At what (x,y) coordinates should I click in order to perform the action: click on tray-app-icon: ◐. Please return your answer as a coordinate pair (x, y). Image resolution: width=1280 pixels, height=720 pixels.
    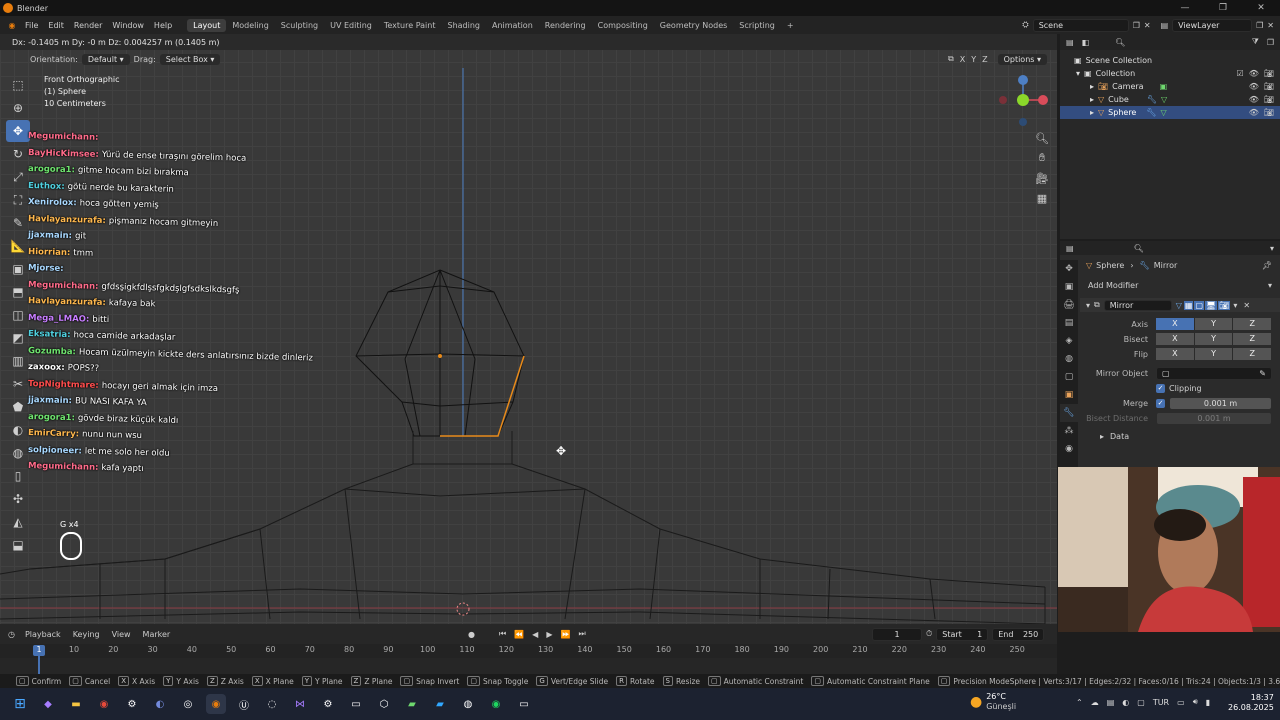
    Looking at the image, I should click on (1125, 702).